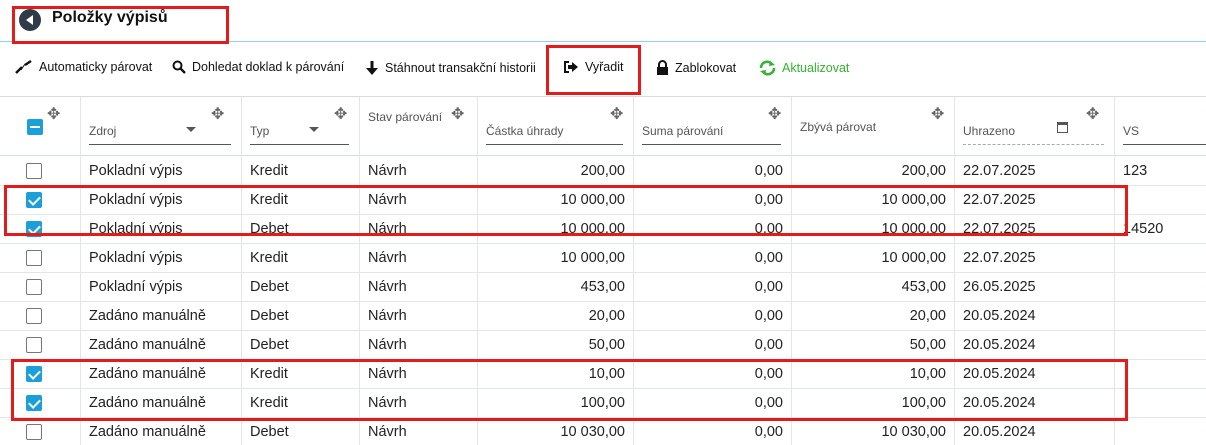 Image resolution: width=1206 pixels, height=445 pixels. I want to click on select-all-checkbox, so click(35, 127).